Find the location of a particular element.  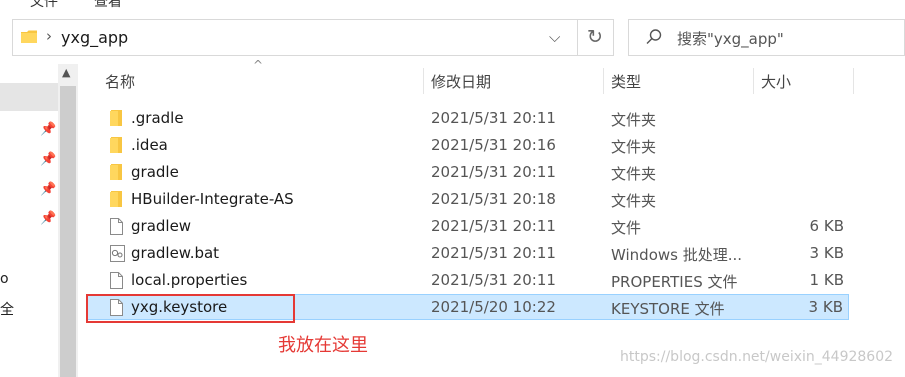

annotation-note: 我放在这里 is located at coordinates (323, 345).